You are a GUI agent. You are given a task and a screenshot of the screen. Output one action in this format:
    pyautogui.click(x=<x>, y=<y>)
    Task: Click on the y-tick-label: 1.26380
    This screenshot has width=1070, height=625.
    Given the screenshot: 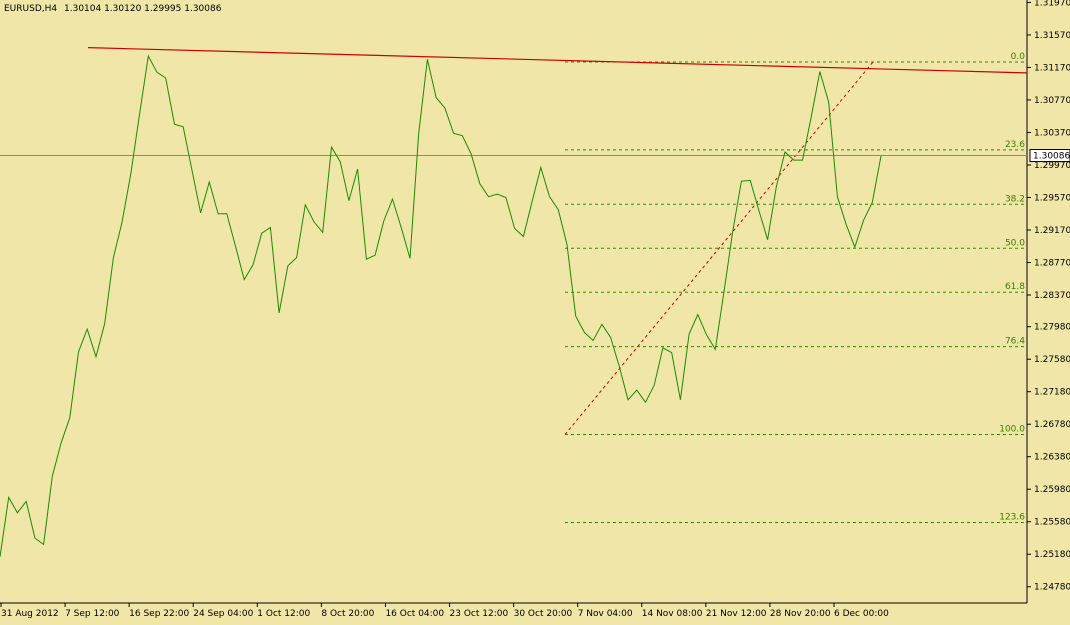 What is the action you would take?
    pyautogui.click(x=1052, y=458)
    